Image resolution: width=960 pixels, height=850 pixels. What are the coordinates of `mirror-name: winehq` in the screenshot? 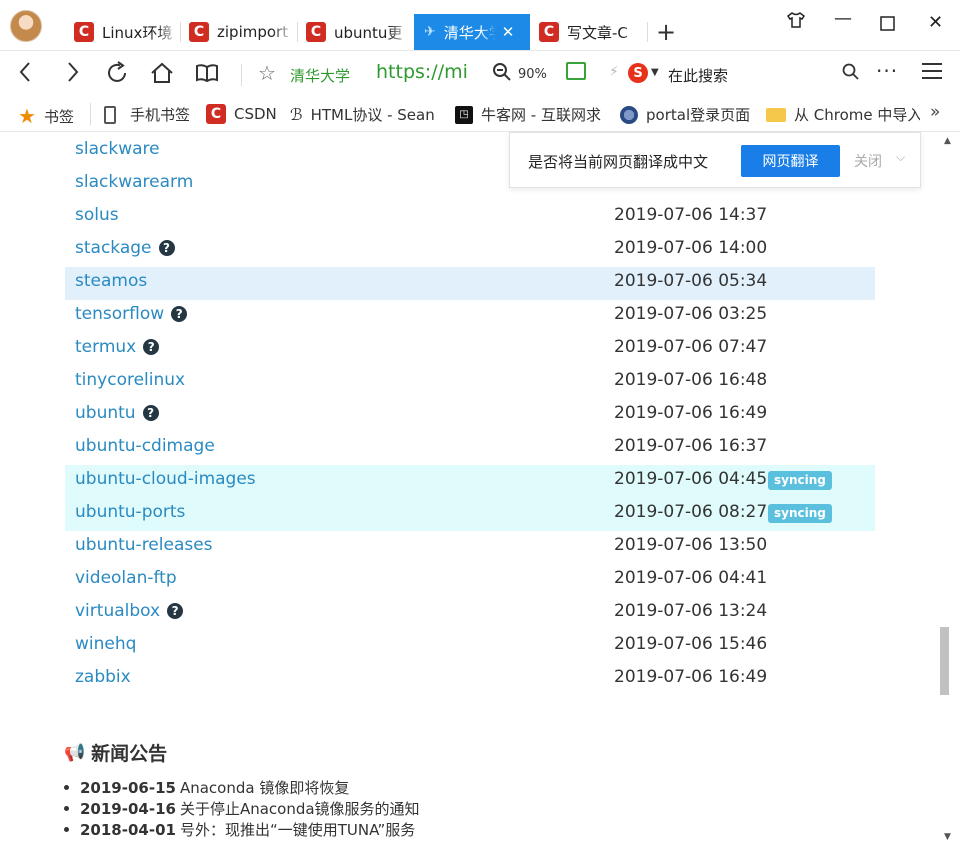 It's located at (105, 644).